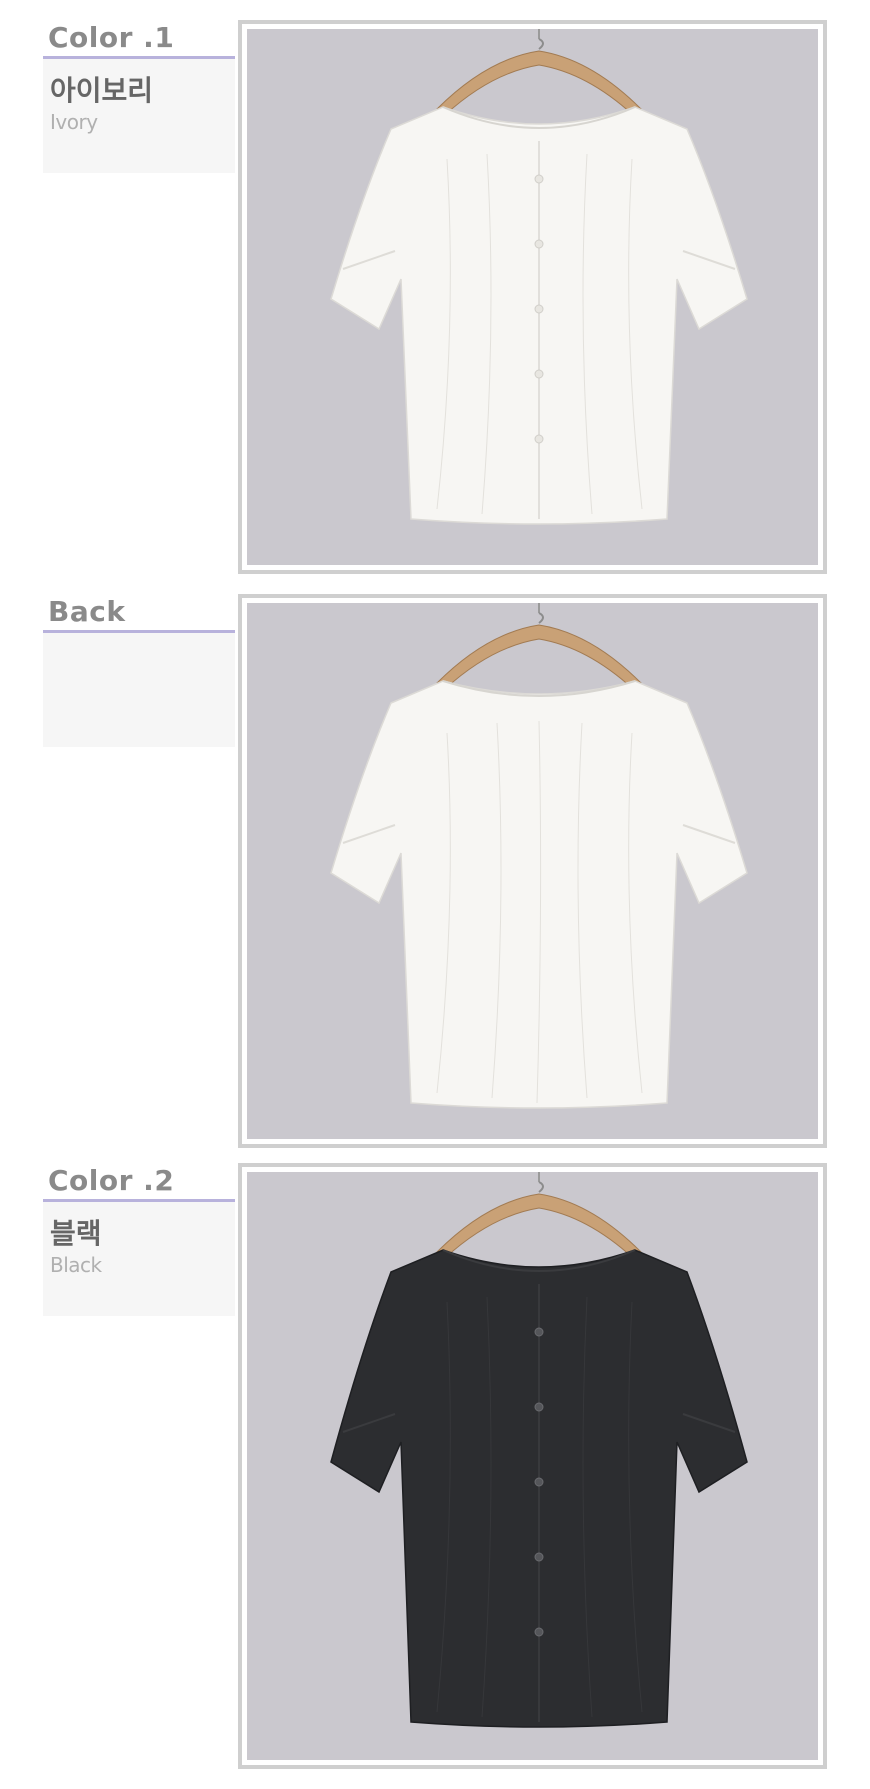 Image resolution: width=870 pixels, height=1789 pixels. I want to click on section-title: Color .2, so click(111, 1180).